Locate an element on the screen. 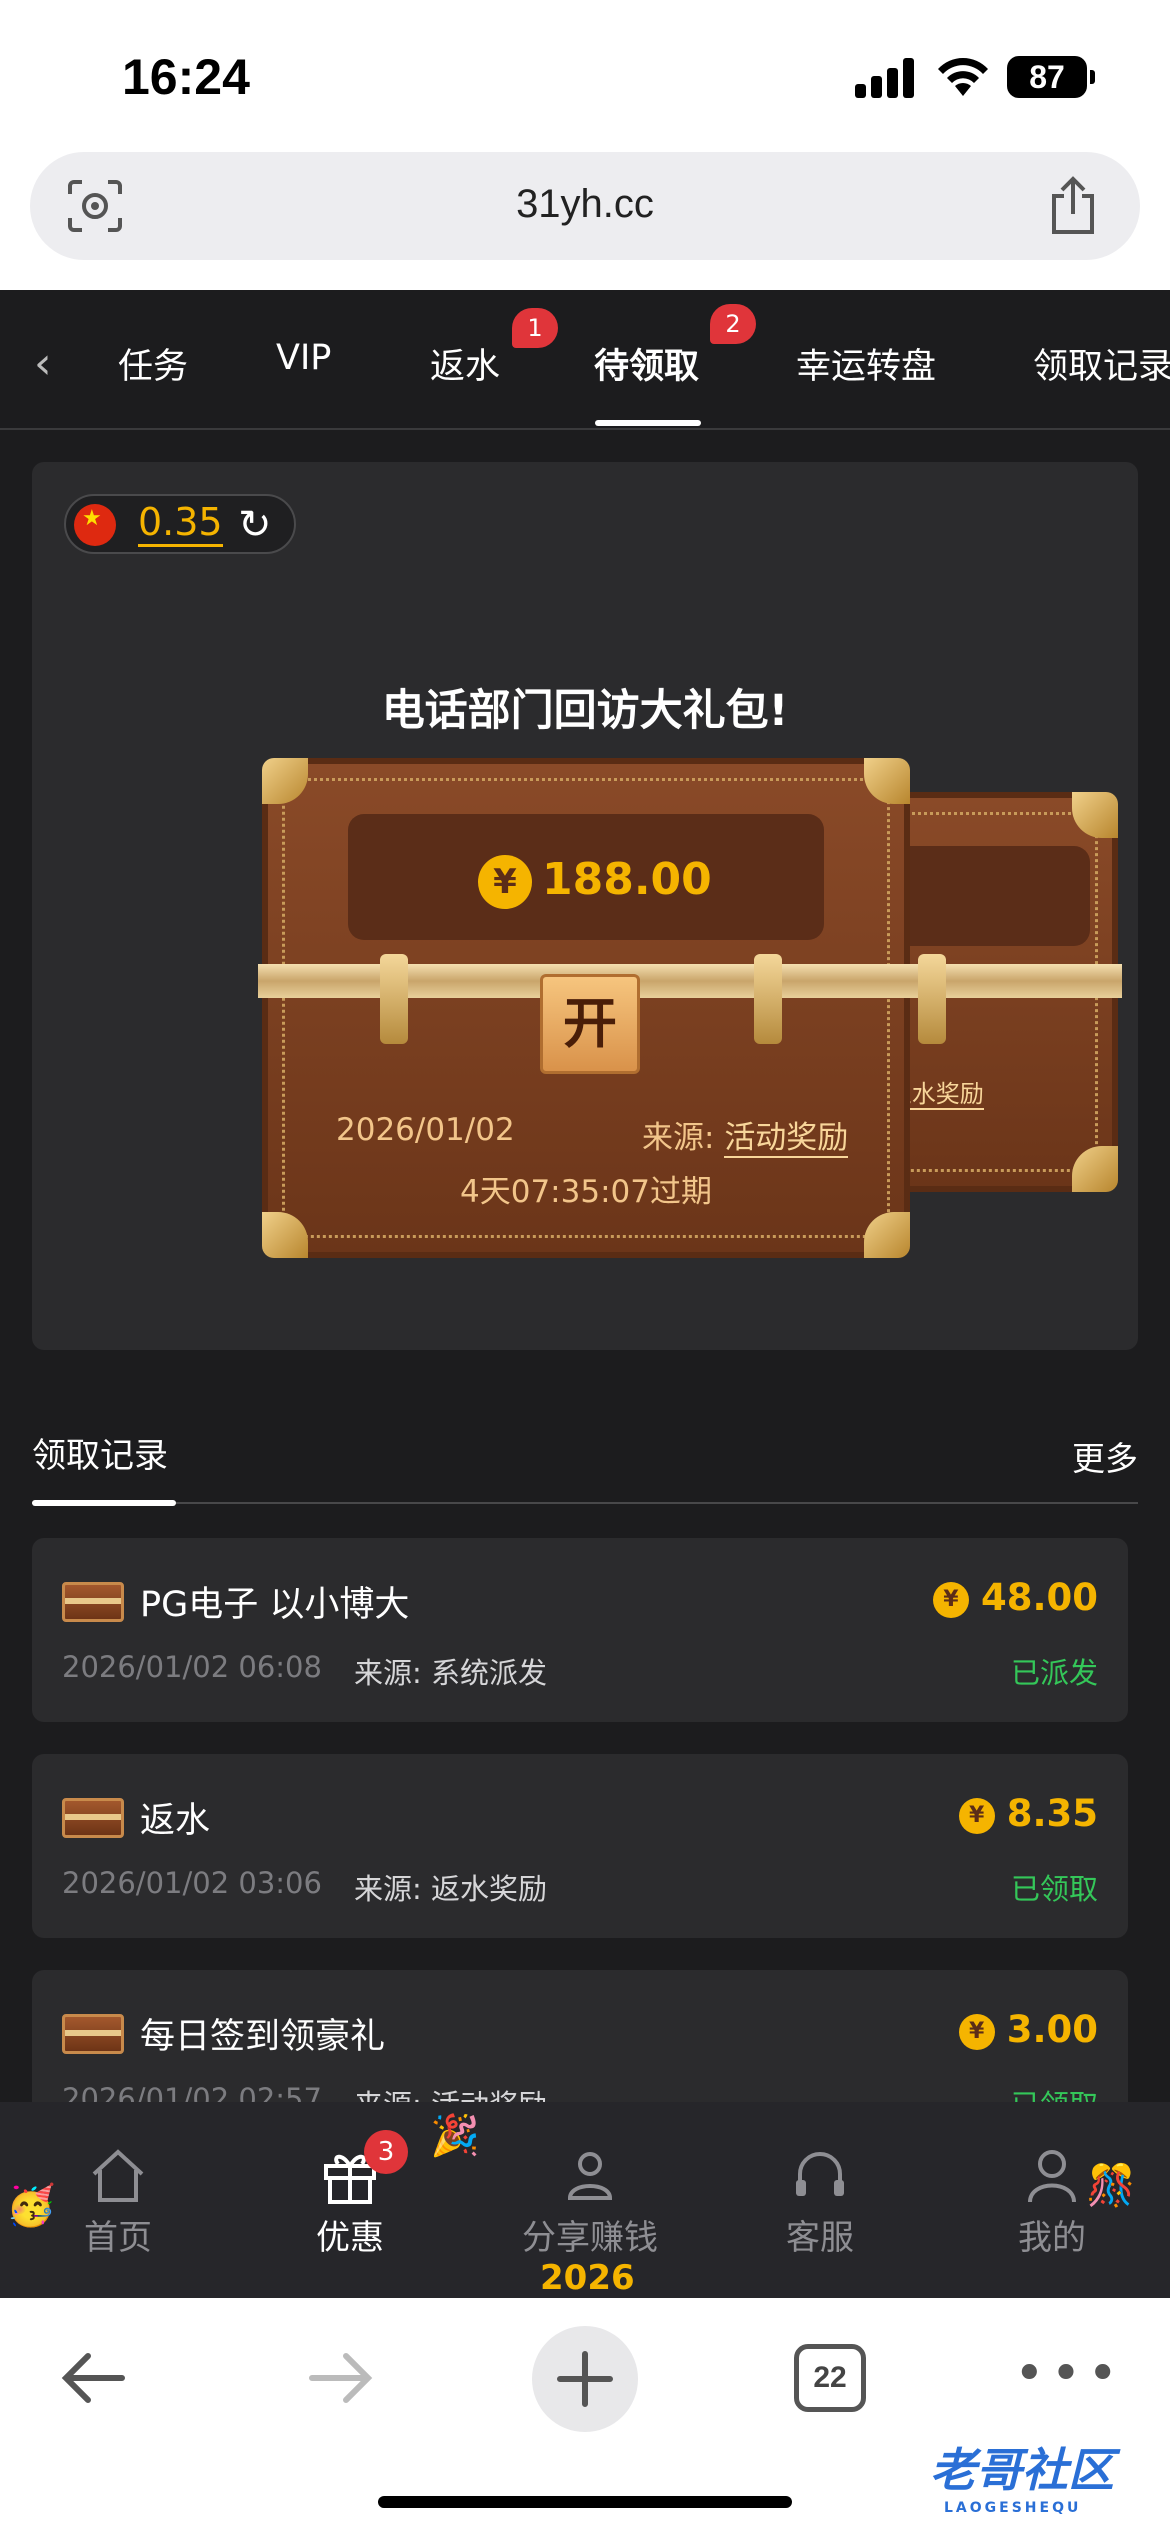 The width and height of the screenshot is (1170, 2532). watermark-logo: 老哥社区 LAOGESHEQU is located at coordinates (1022, 2475).